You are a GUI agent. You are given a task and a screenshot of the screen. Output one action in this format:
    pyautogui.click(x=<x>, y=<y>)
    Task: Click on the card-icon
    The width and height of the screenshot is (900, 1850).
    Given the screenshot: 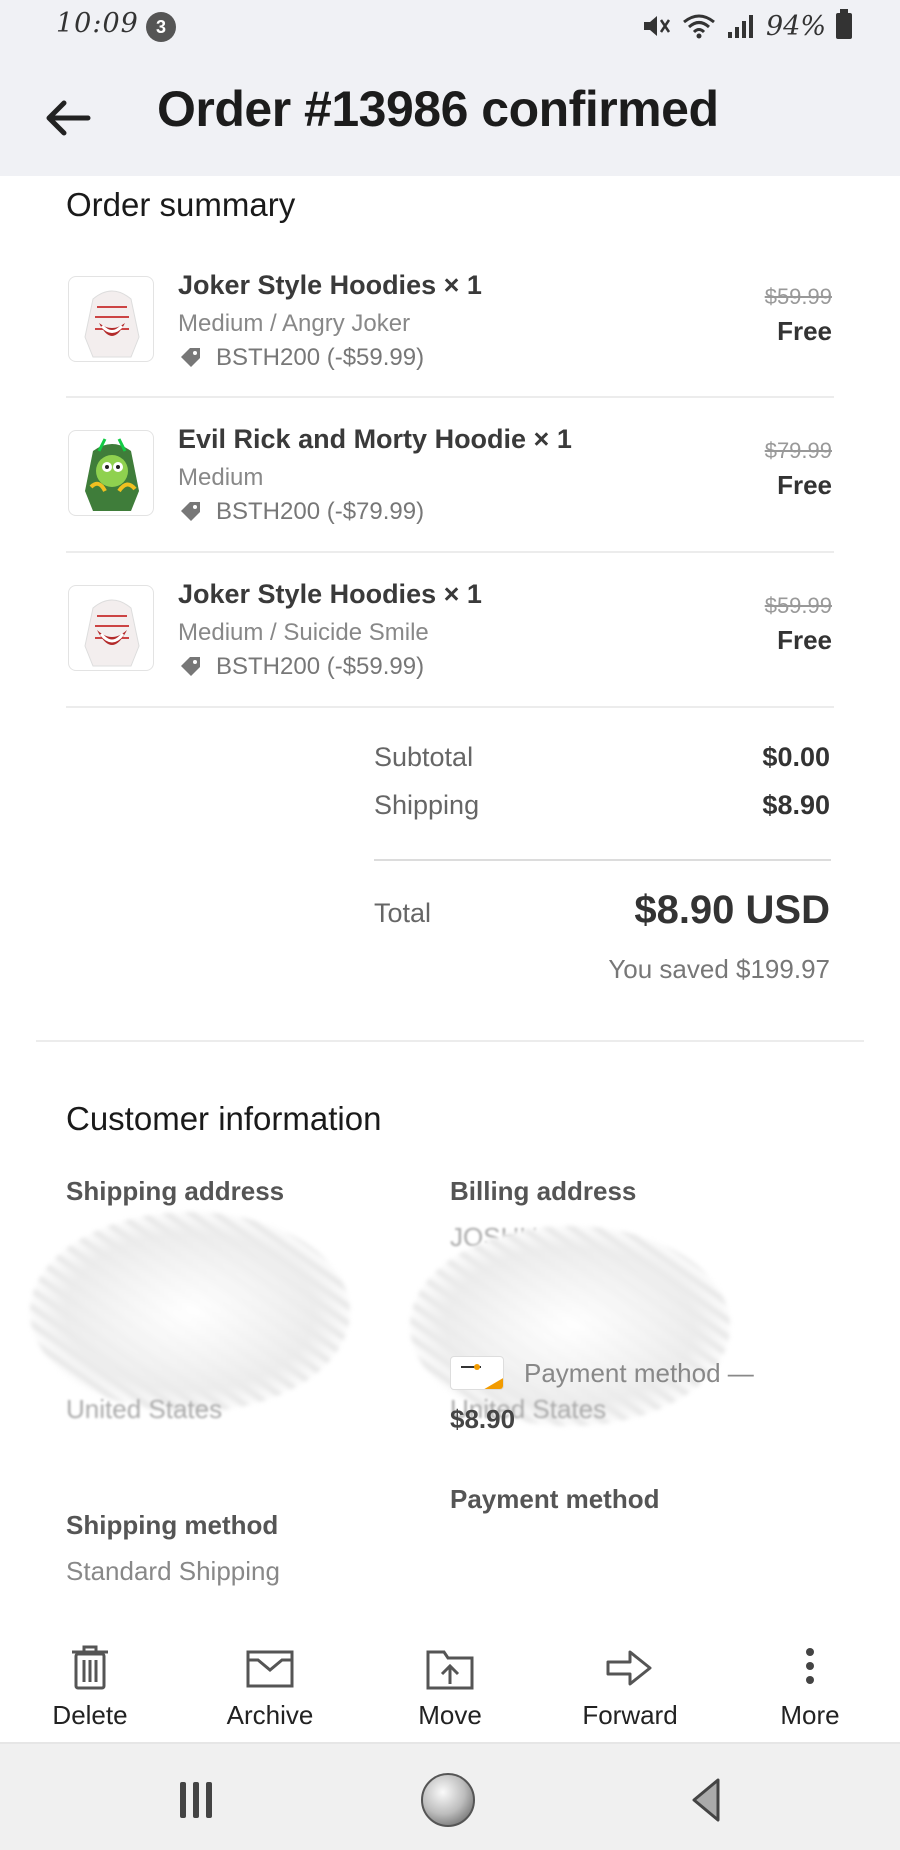 What is the action you would take?
    pyautogui.click(x=477, y=1373)
    